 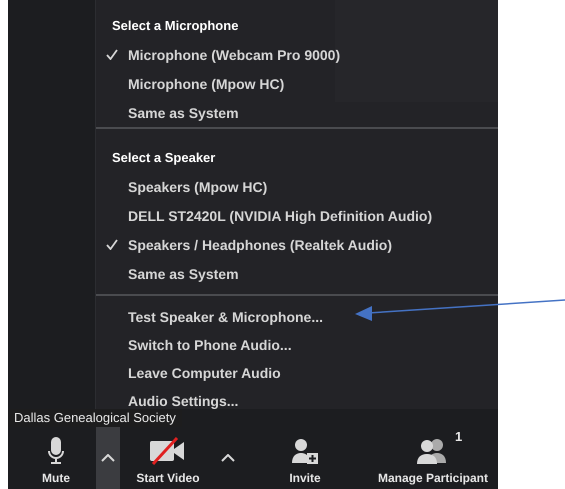 What do you see at coordinates (297, 215) in the screenshot?
I see `menu-item: DELL ST2420L (NVIDIA High Definition Audio)` at bounding box center [297, 215].